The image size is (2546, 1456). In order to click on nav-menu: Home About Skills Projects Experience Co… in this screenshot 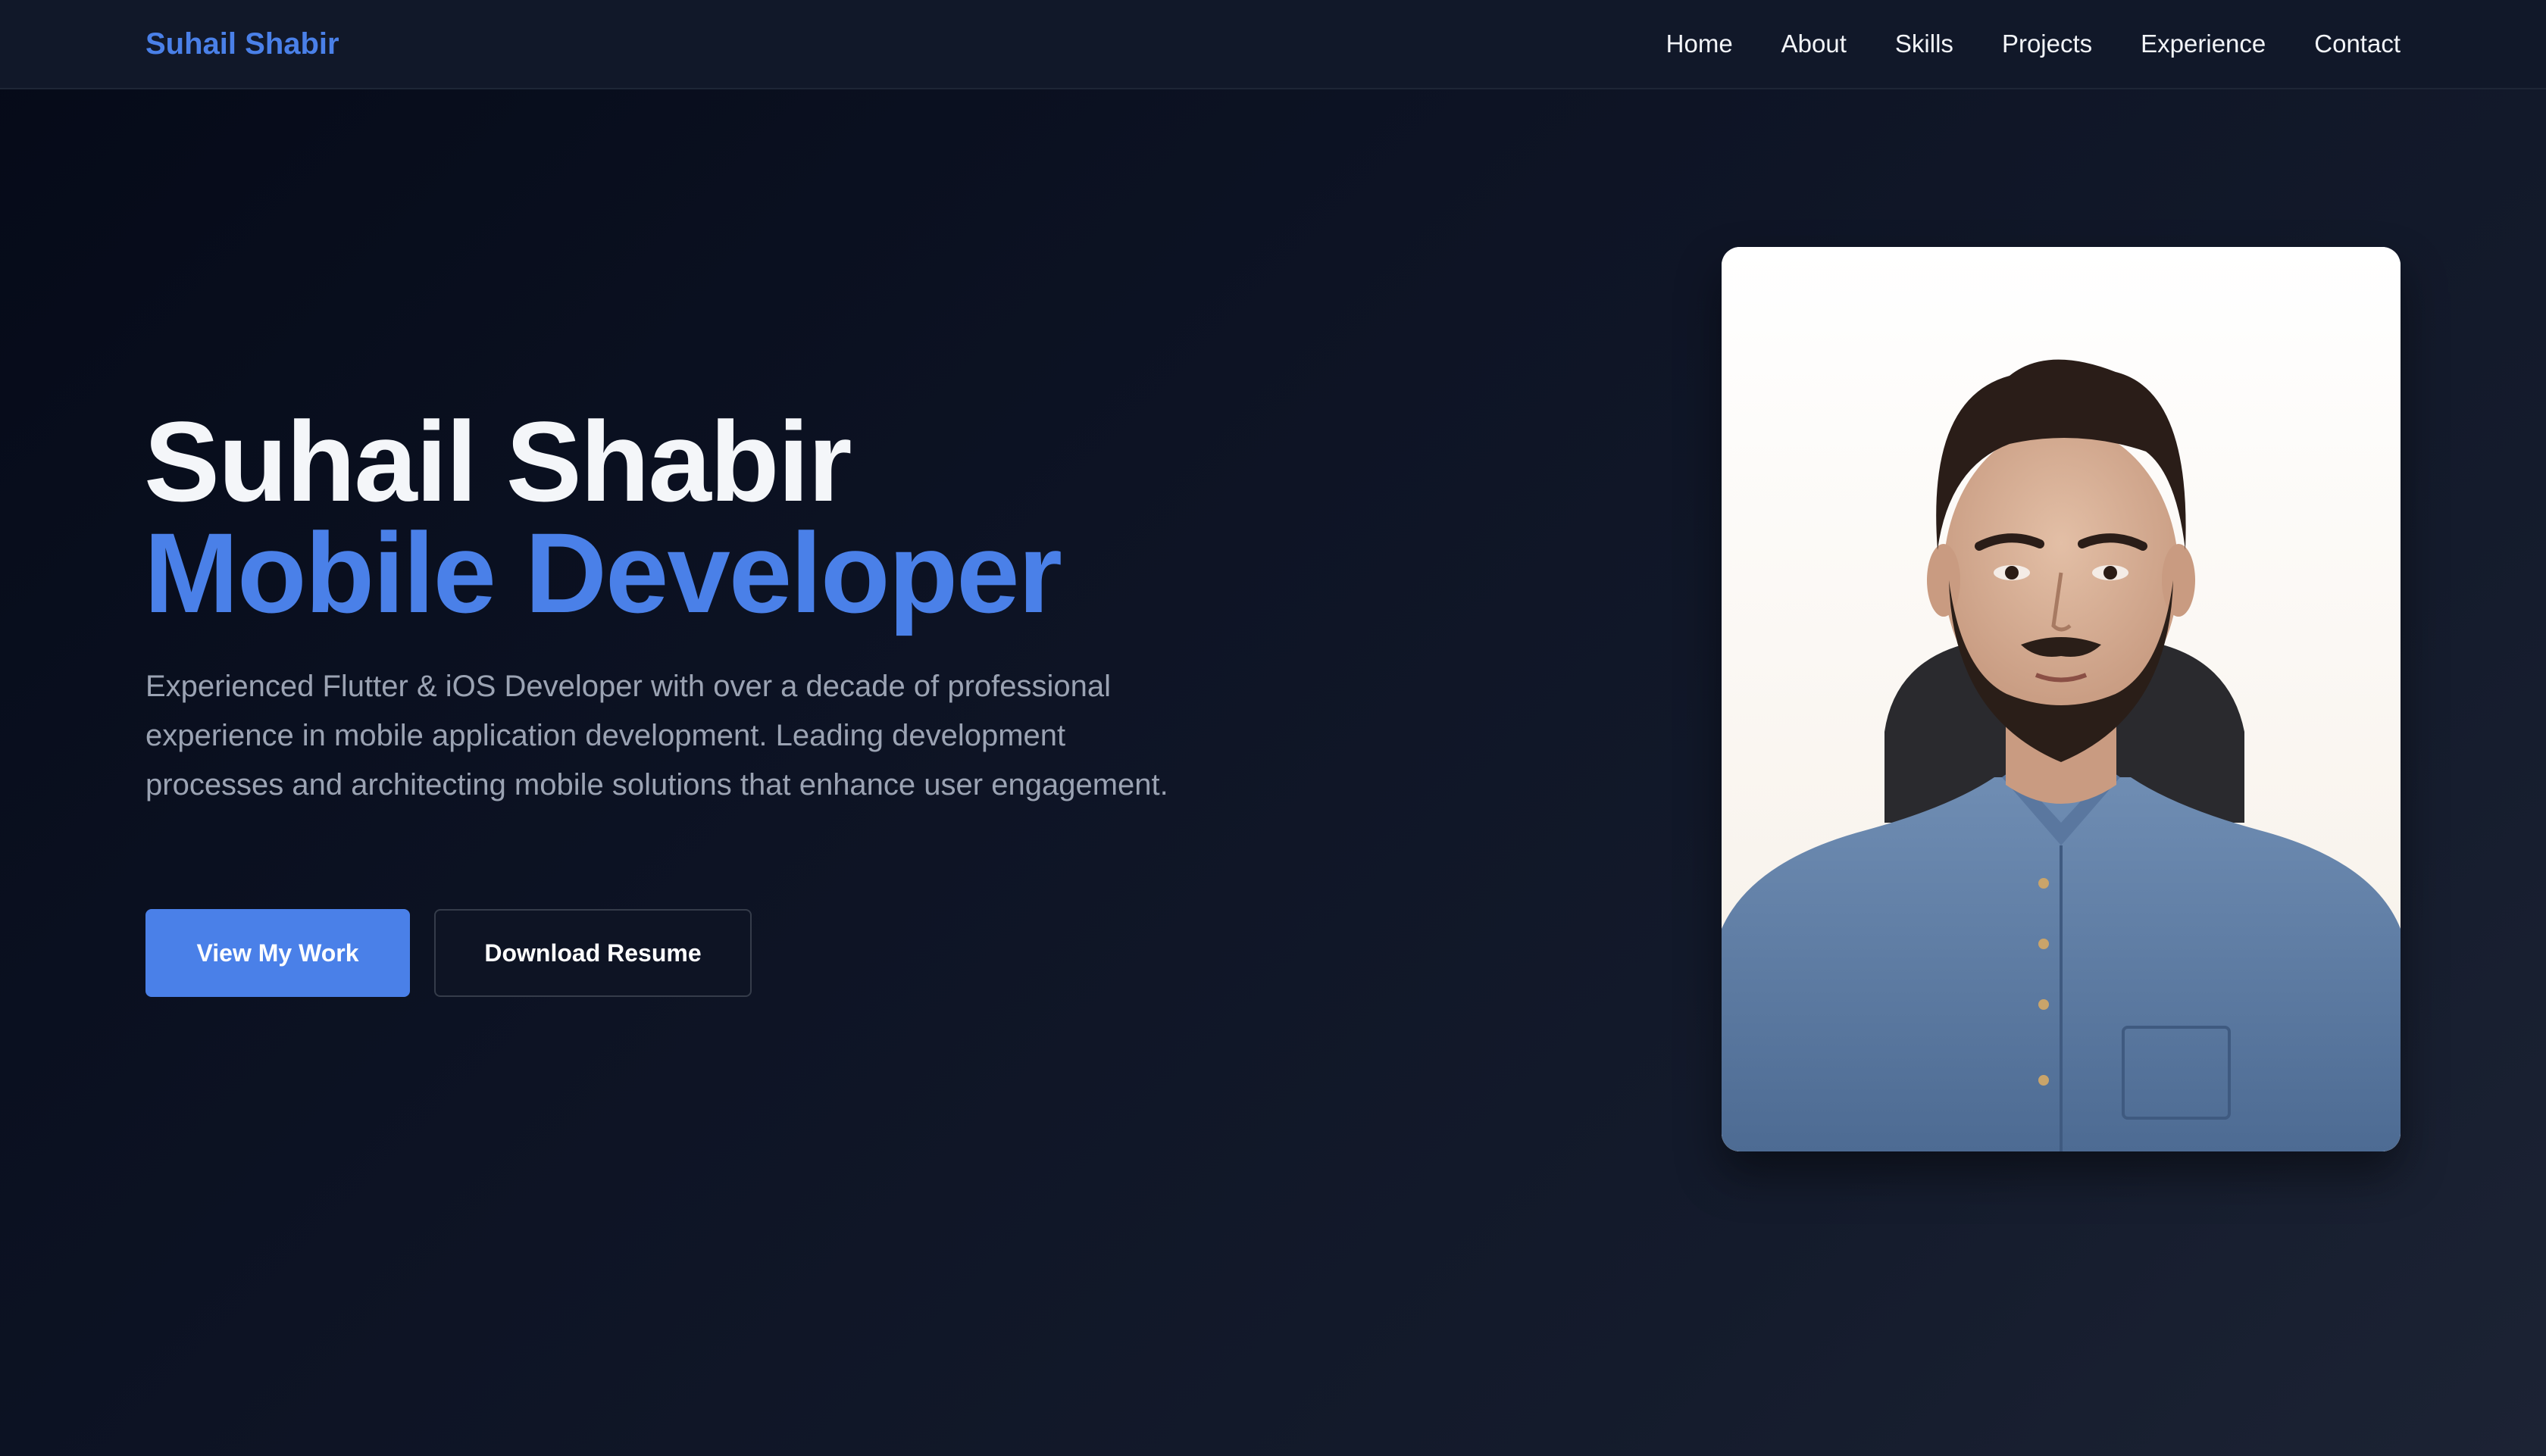, I will do `click(2033, 44)`.